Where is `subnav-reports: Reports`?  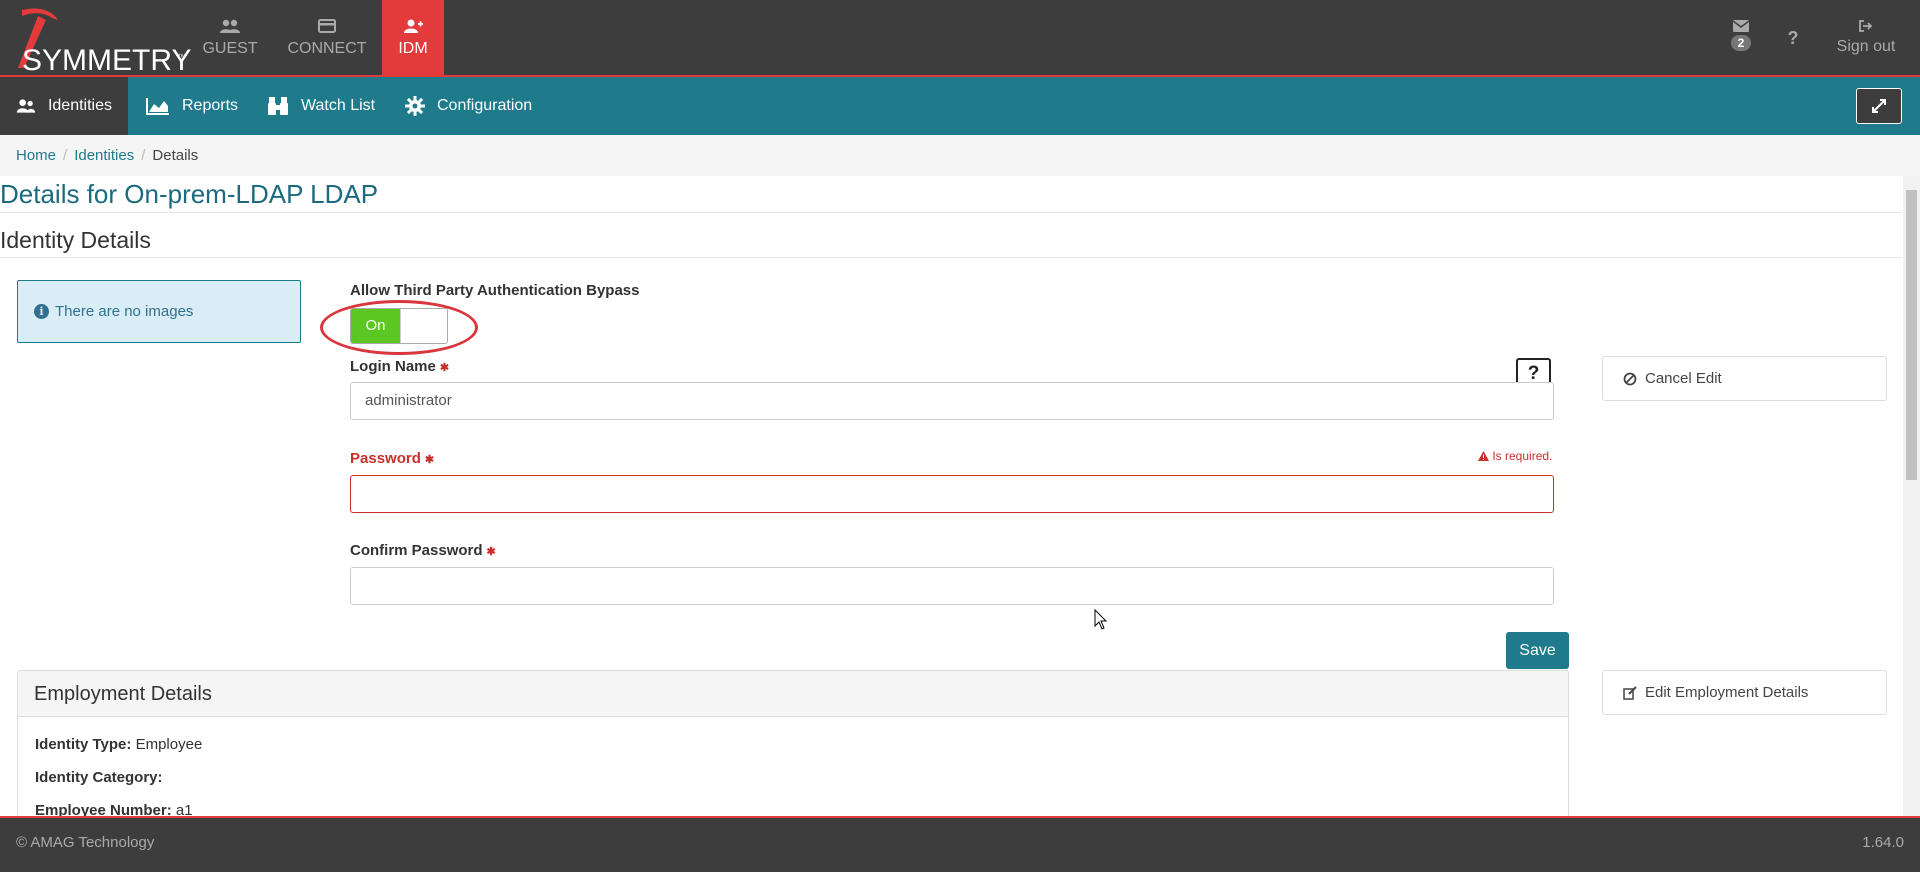
subnav-reports: Reports is located at coordinates (192, 106).